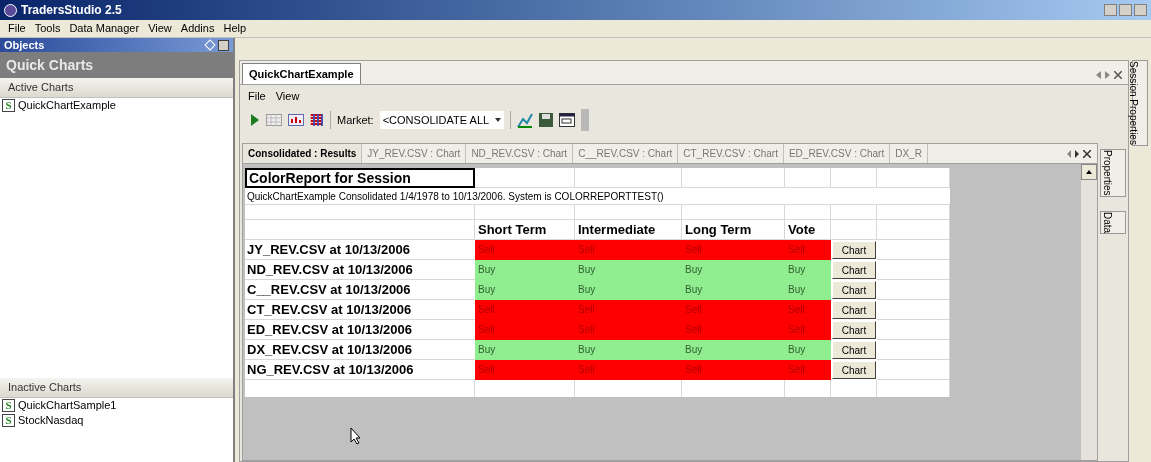 This screenshot has height=462, width=1151. What do you see at coordinates (360, 350) in the screenshot?
I see `row-label: DX_REV.CSV at 10/13/2006` at bounding box center [360, 350].